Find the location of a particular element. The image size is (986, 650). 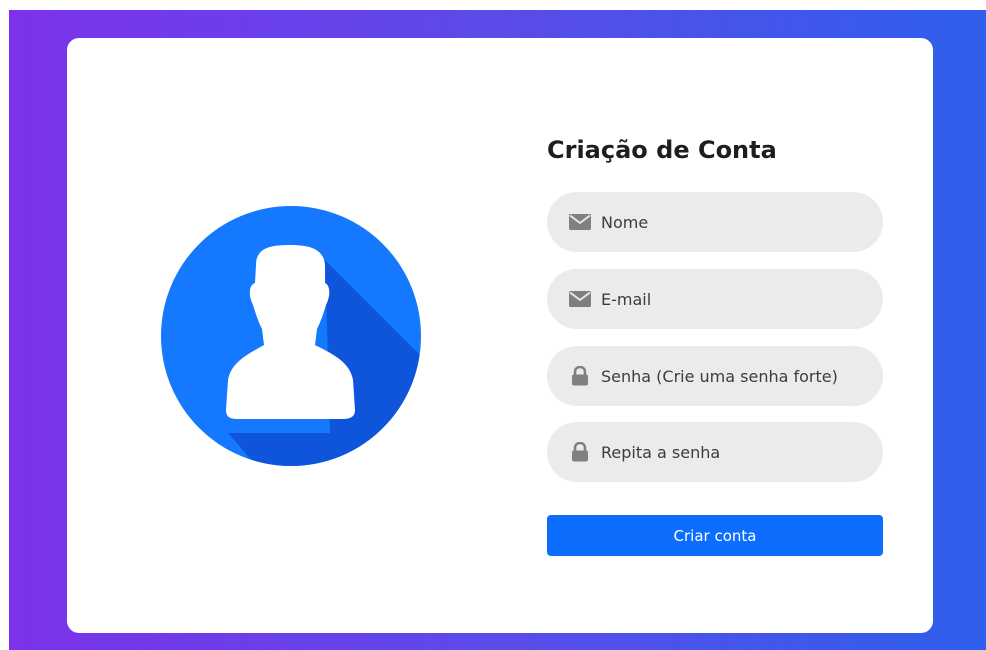

name-field: Nome is located at coordinates (715, 222).